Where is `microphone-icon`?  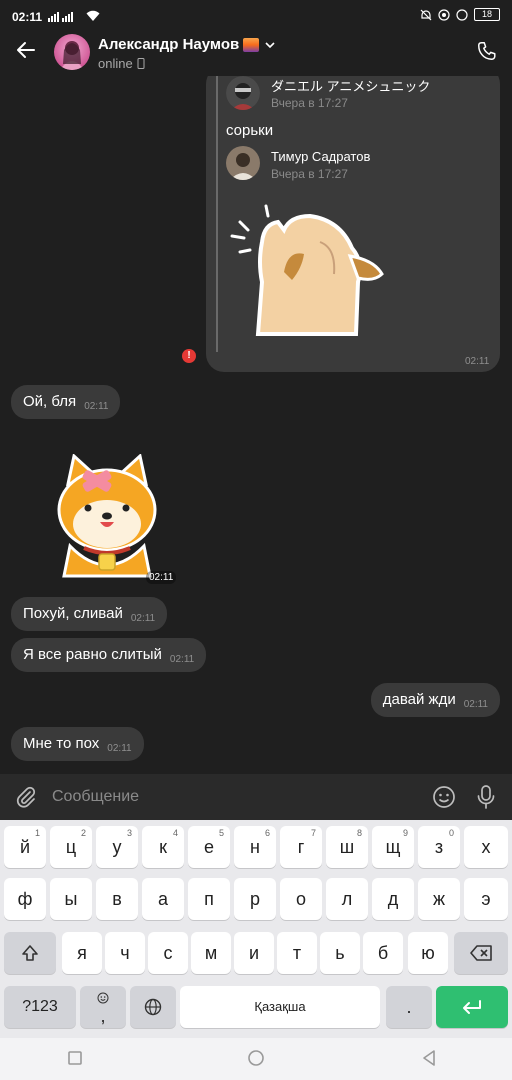 microphone-icon is located at coordinates (486, 797).